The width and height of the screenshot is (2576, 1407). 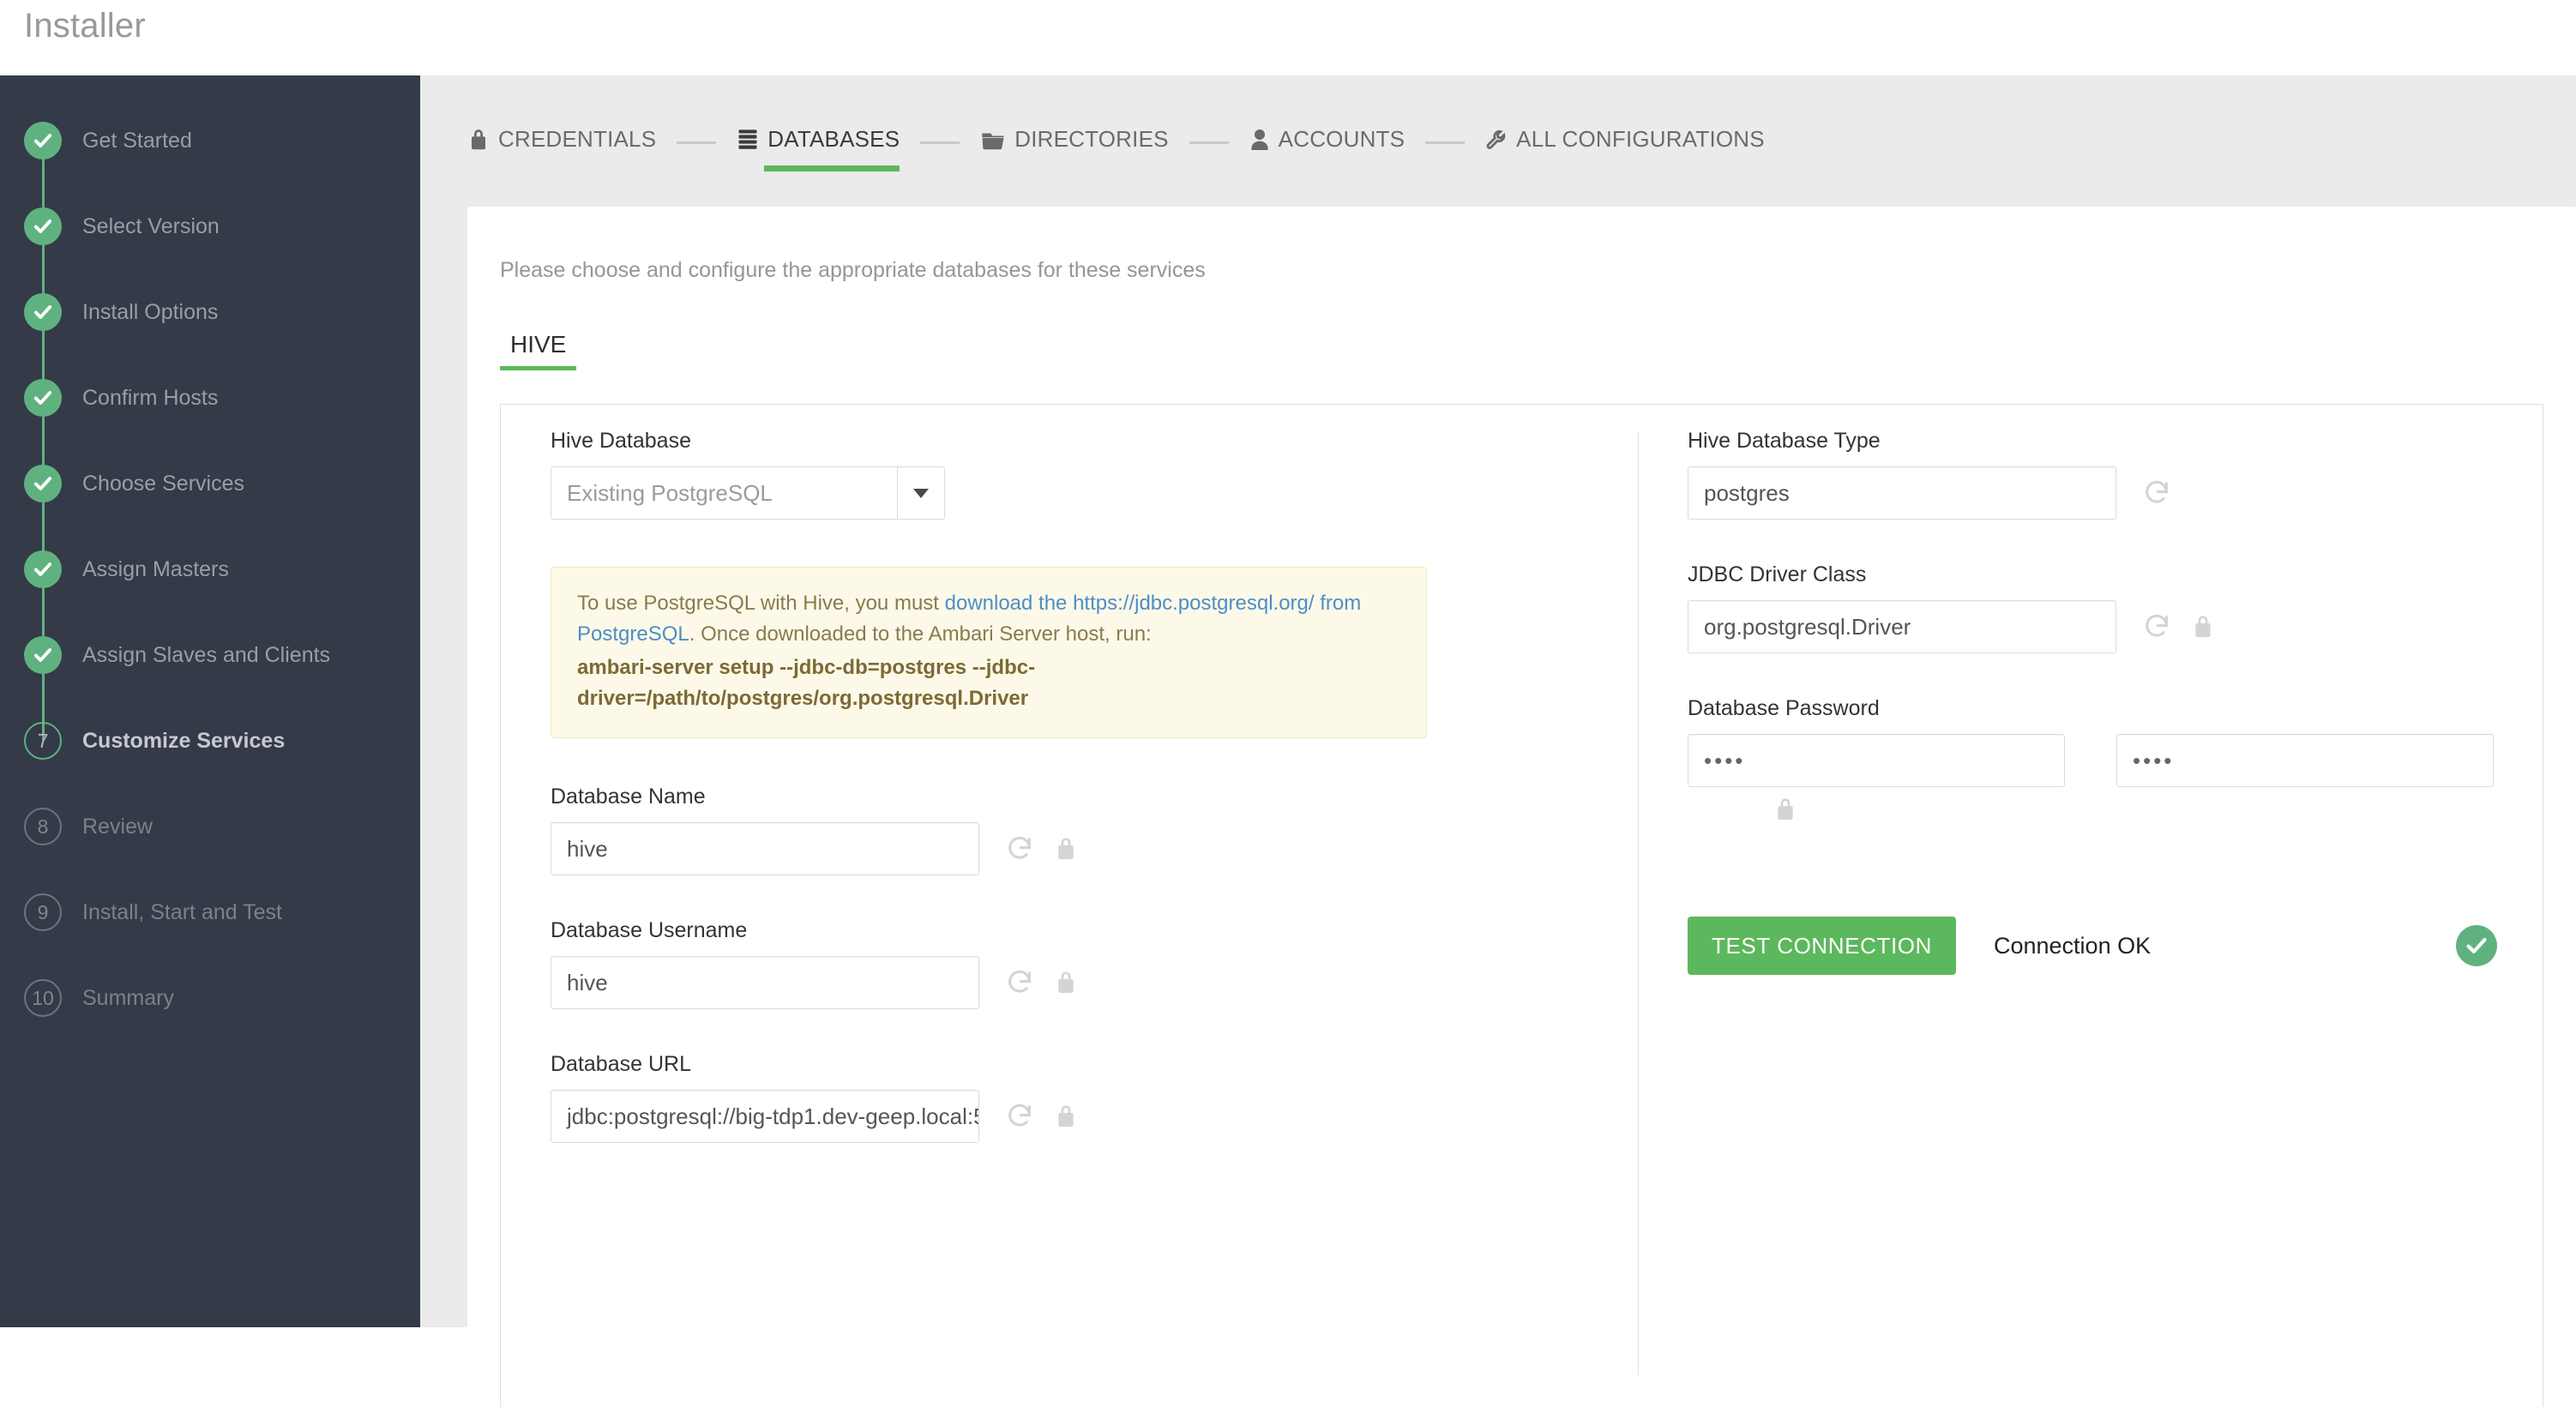 I want to click on wizard-step-assign-masters: Assign Masters, so click(x=210, y=590).